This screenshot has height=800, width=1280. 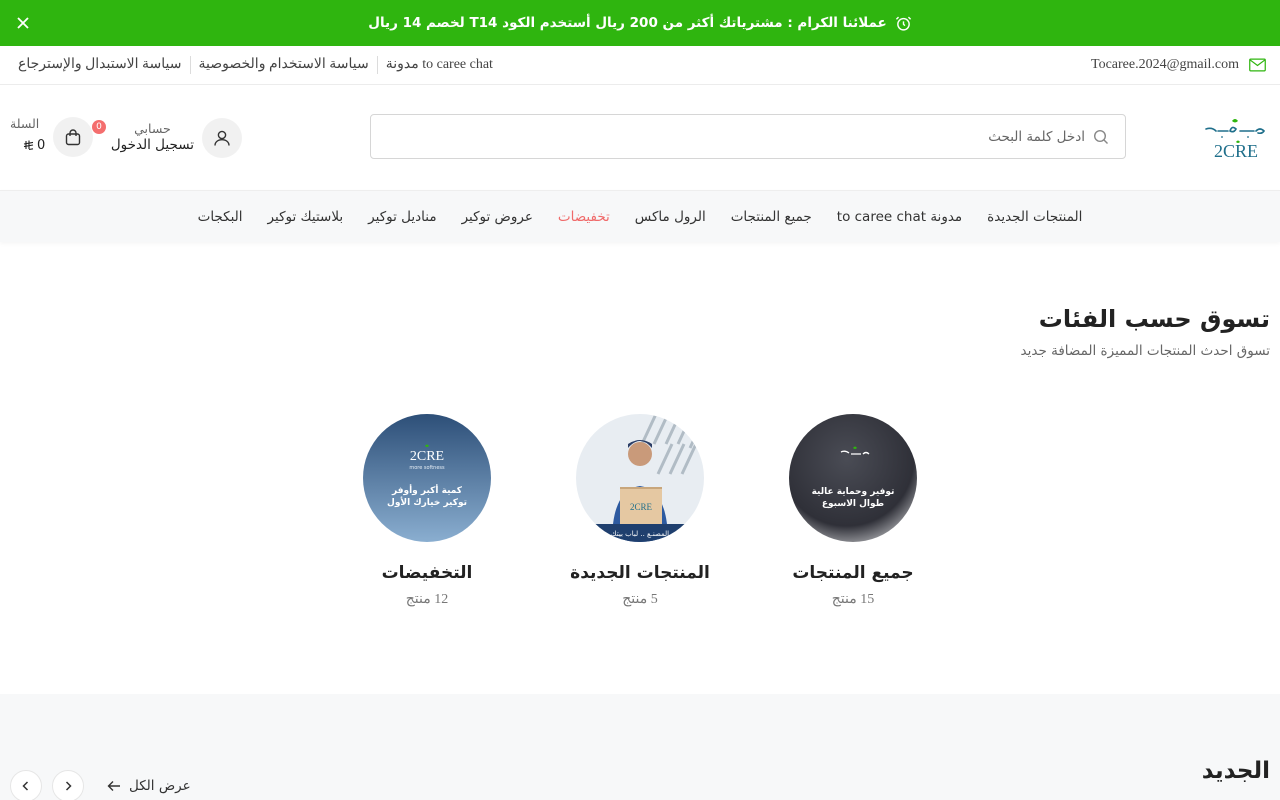 What do you see at coordinates (584, 217) in the screenshot?
I see `nav-item-discounts: تخفيضات` at bounding box center [584, 217].